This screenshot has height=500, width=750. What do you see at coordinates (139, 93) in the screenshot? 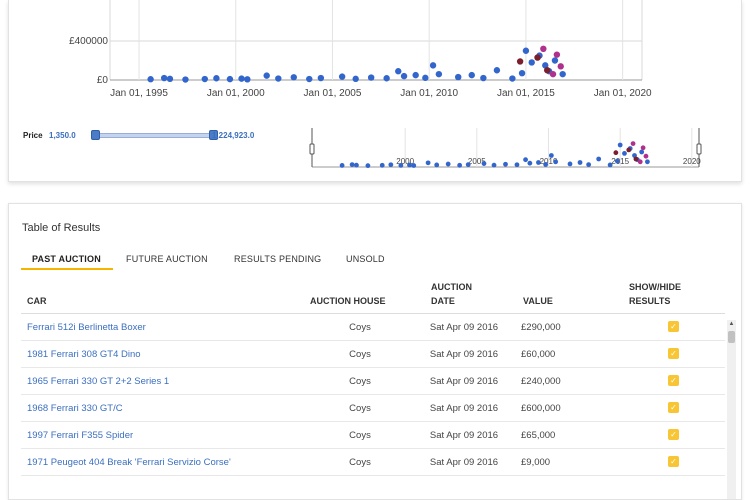
I see `x-tick-label: Jan 01, 1995` at bounding box center [139, 93].